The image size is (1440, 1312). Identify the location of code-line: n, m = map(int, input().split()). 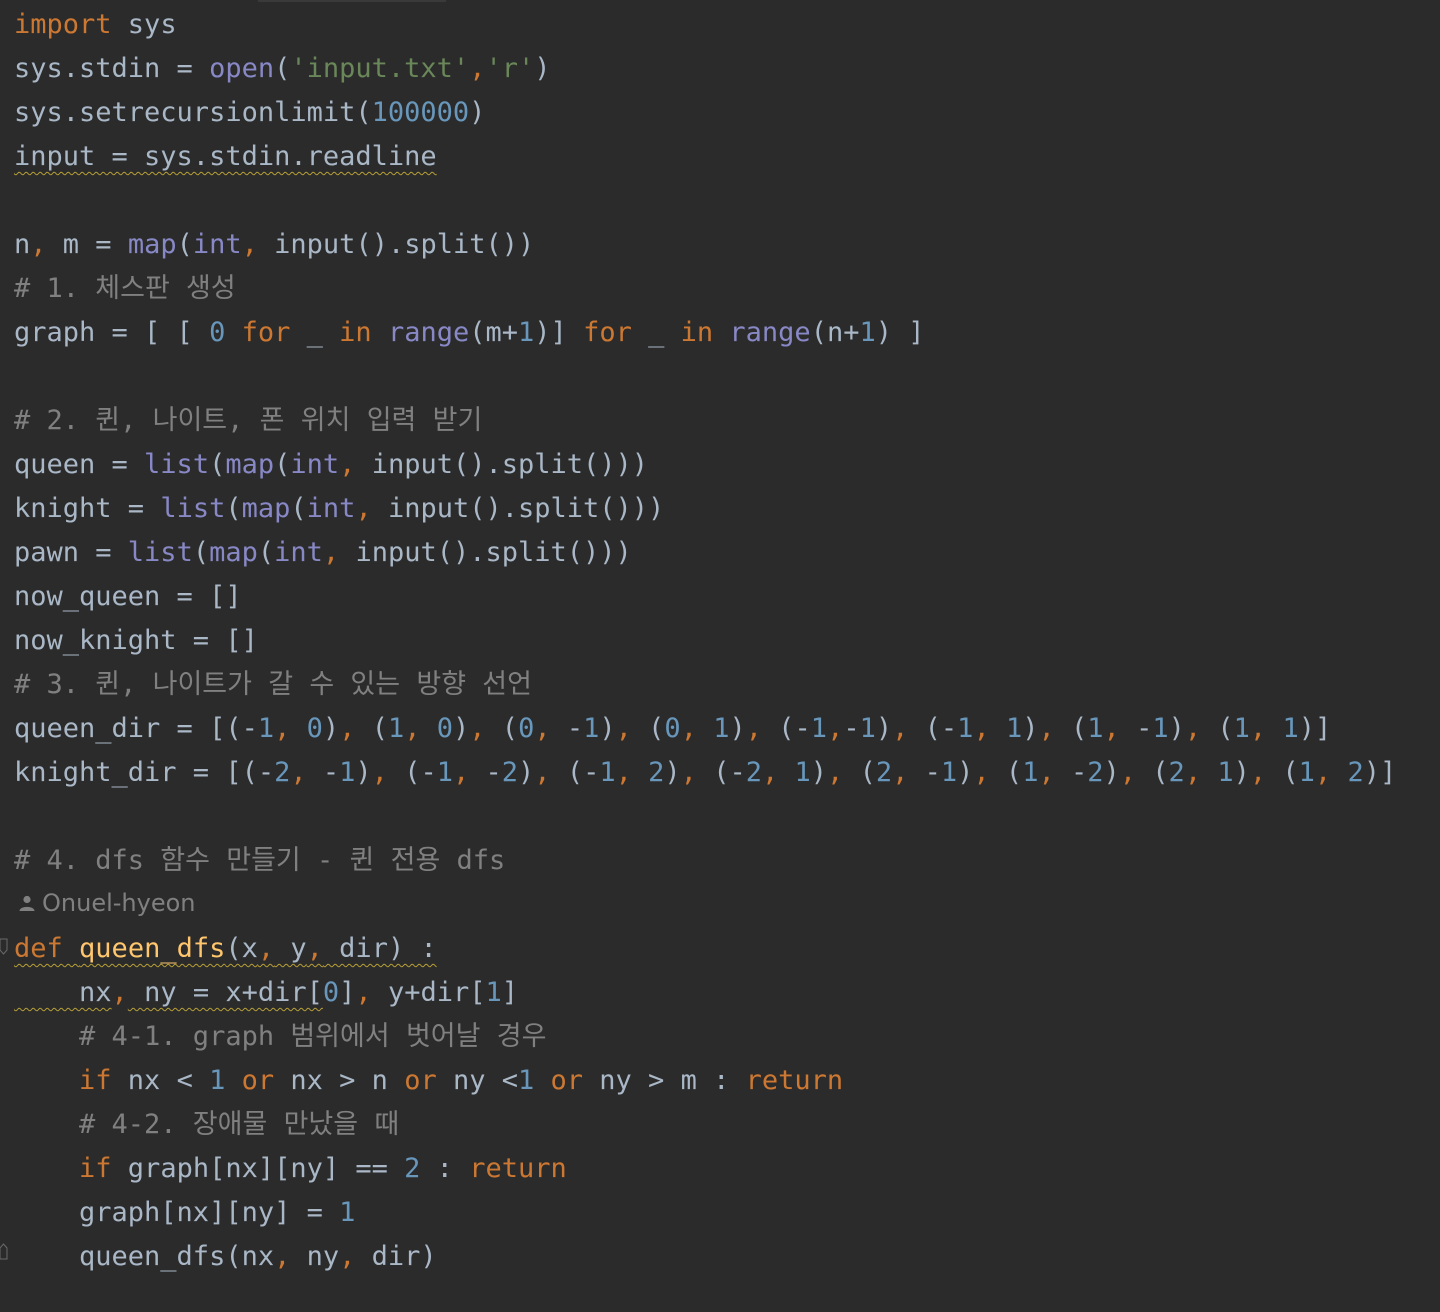
(274, 245).